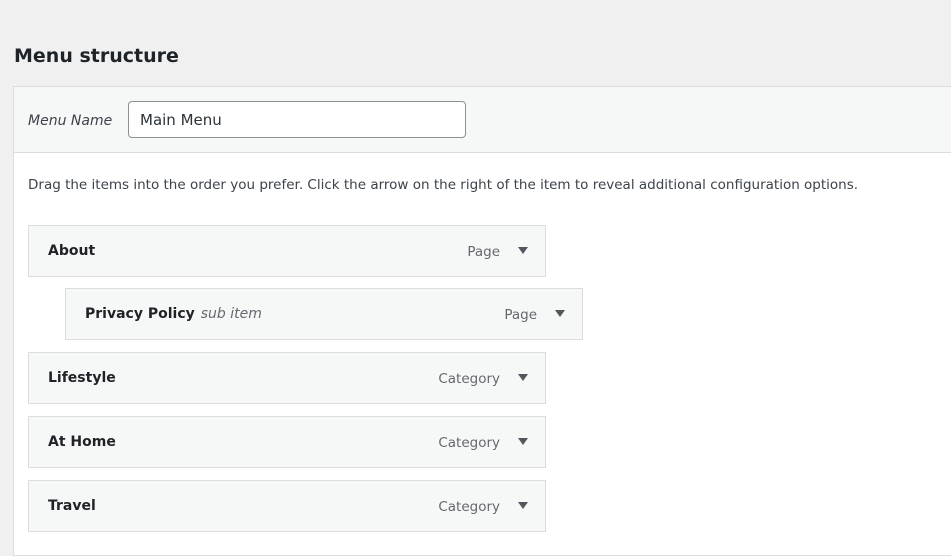 The width and height of the screenshot is (951, 556). I want to click on menu-item-at-home: At Home Category, so click(287, 442).